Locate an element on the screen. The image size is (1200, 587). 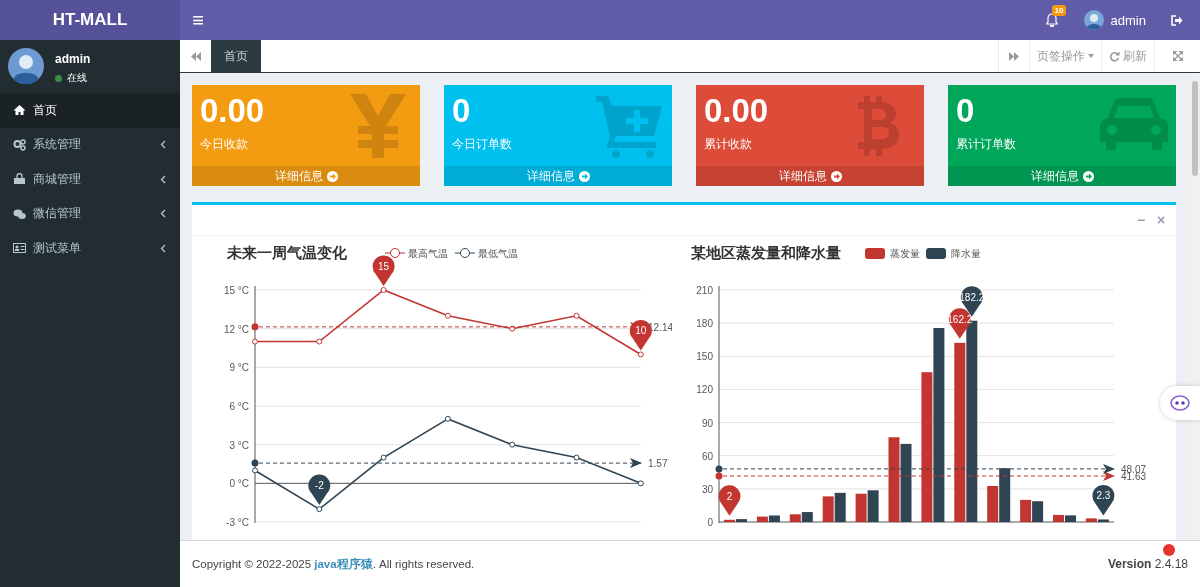
stat-label: 今日收款 is located at coordinates (224, 144).